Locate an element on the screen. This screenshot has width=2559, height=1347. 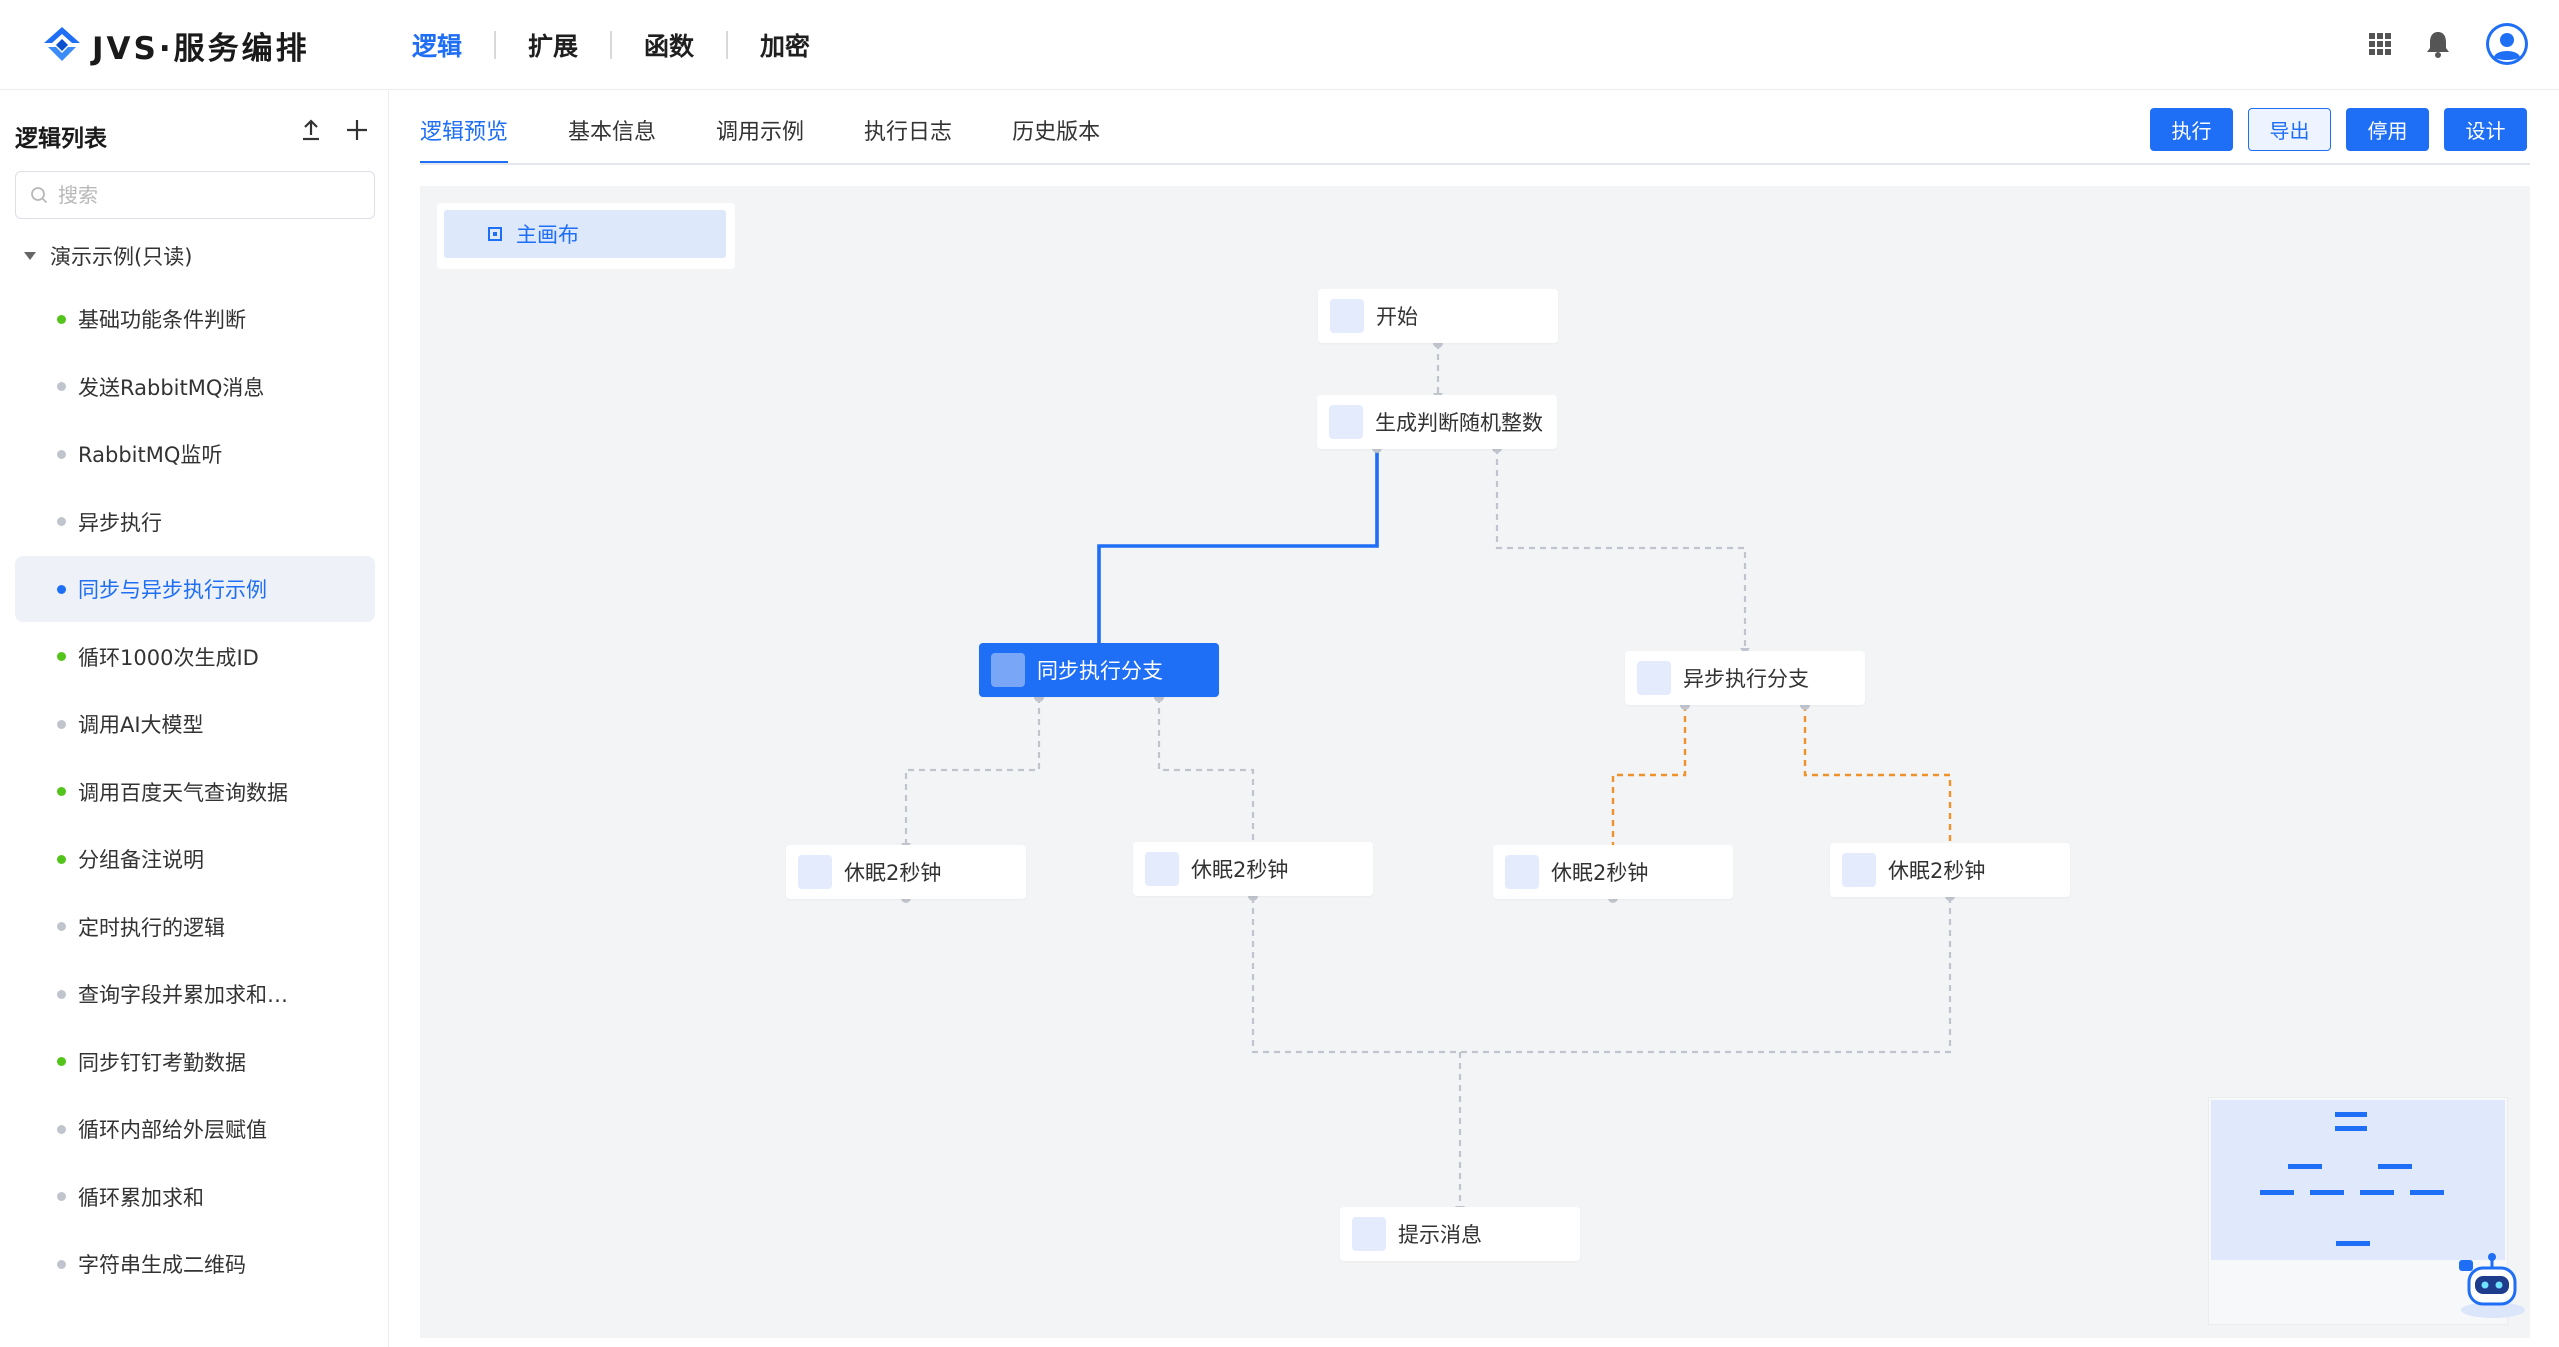
sidebar-logic-item: 循环1000次生成ID is located at coordinates (195, 657).